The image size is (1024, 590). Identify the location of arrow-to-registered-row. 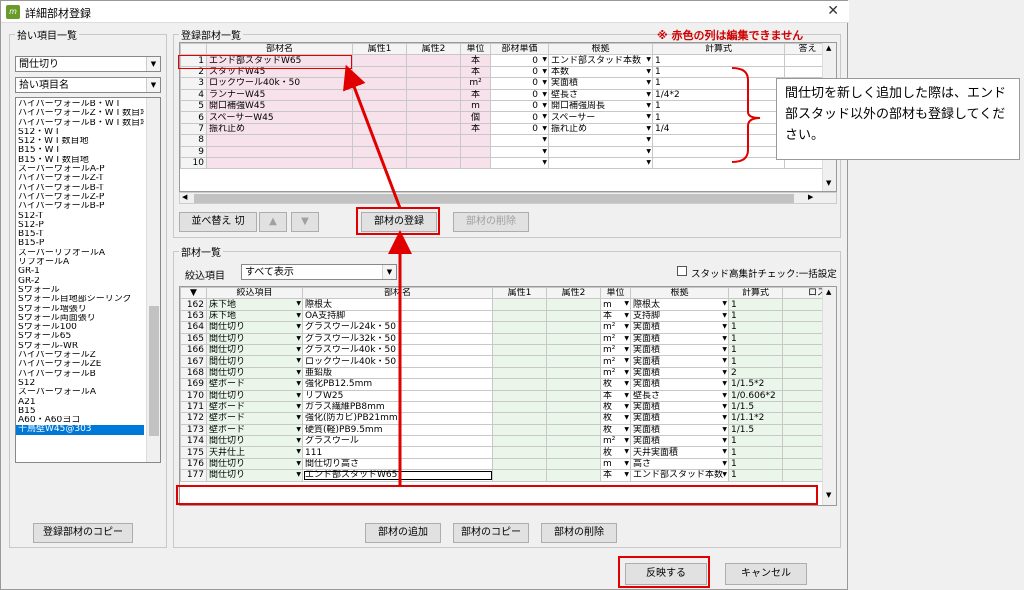
(372, 136).